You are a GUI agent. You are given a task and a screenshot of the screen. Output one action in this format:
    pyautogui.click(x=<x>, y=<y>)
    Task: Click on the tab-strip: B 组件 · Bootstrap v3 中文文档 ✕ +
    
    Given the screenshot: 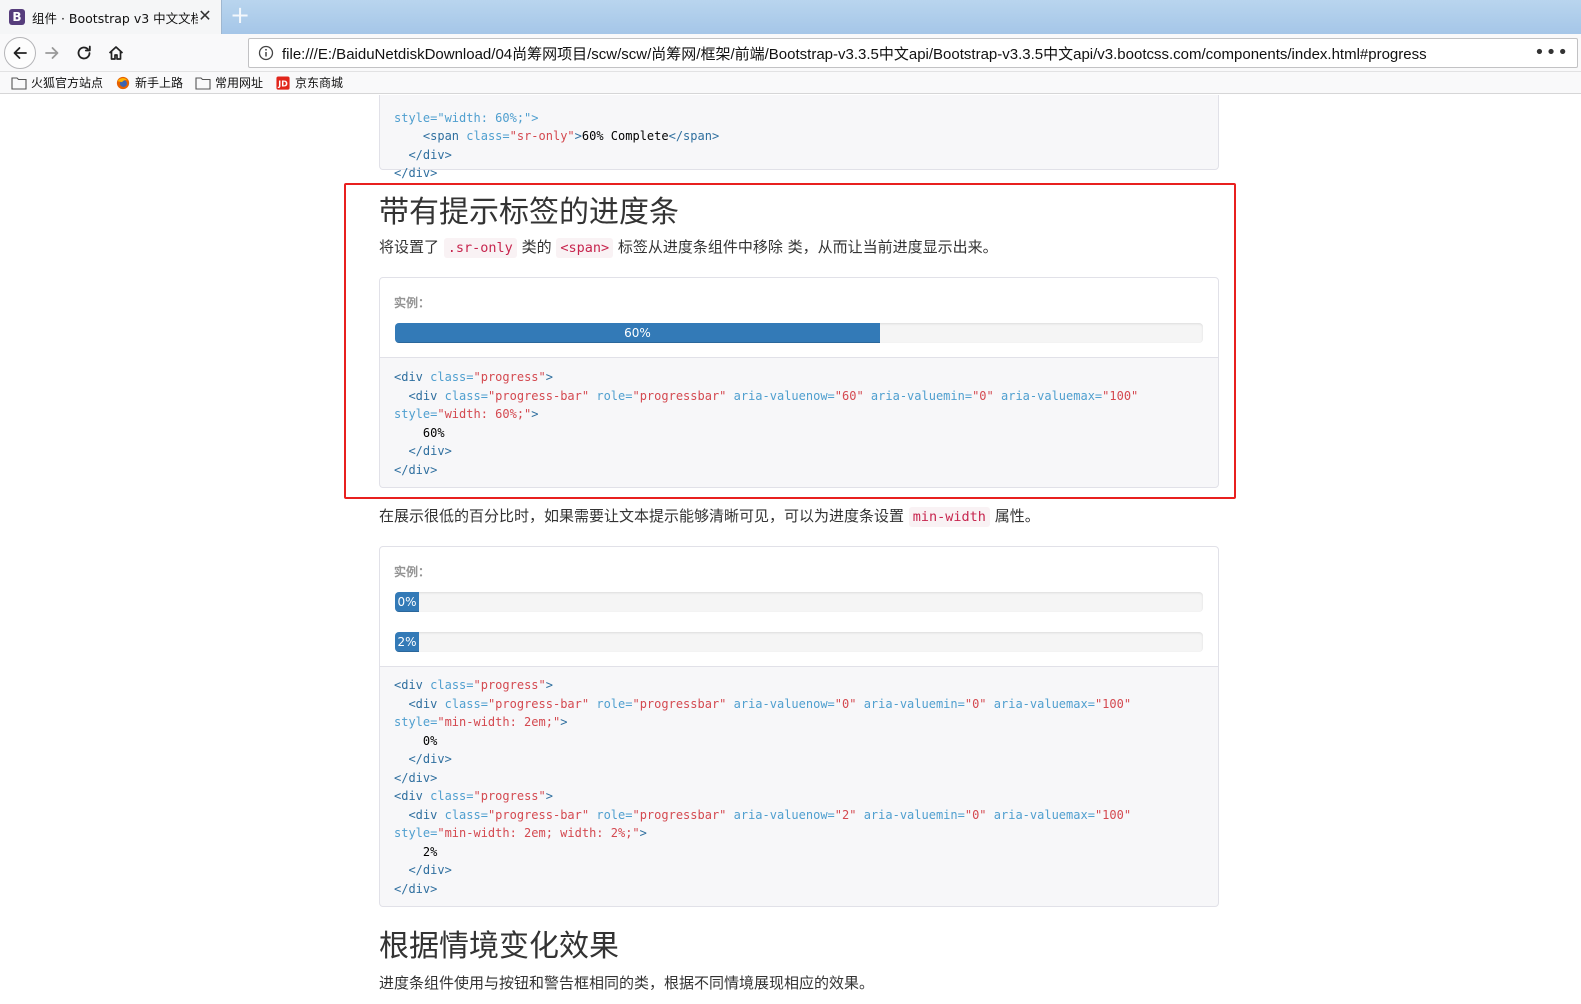 What is the action you would take?
    pyautogui.click(x=790, y=17)
    